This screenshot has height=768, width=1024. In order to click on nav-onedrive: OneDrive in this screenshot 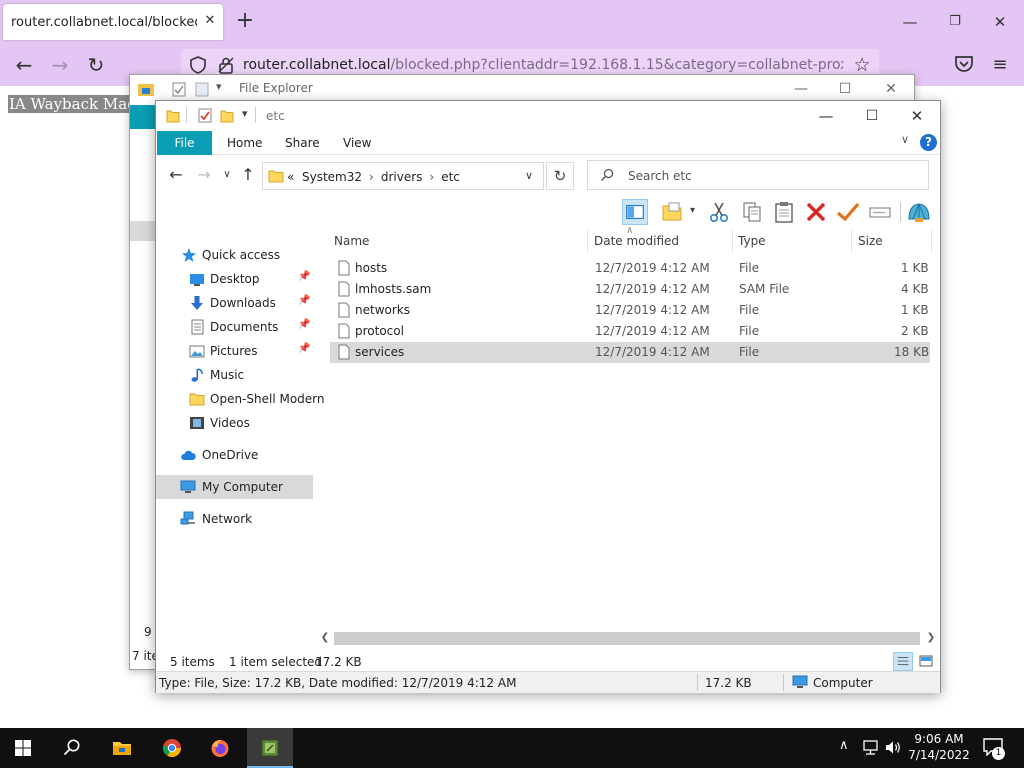, I will do `click(234, 455)`.